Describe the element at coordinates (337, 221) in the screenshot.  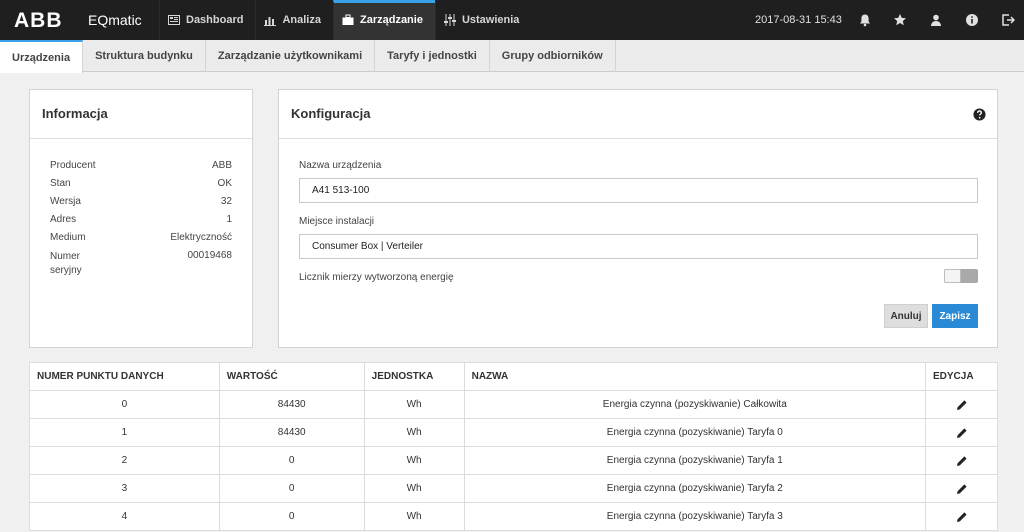
I see `install-location-label: Miejsce instalacji` at that location.